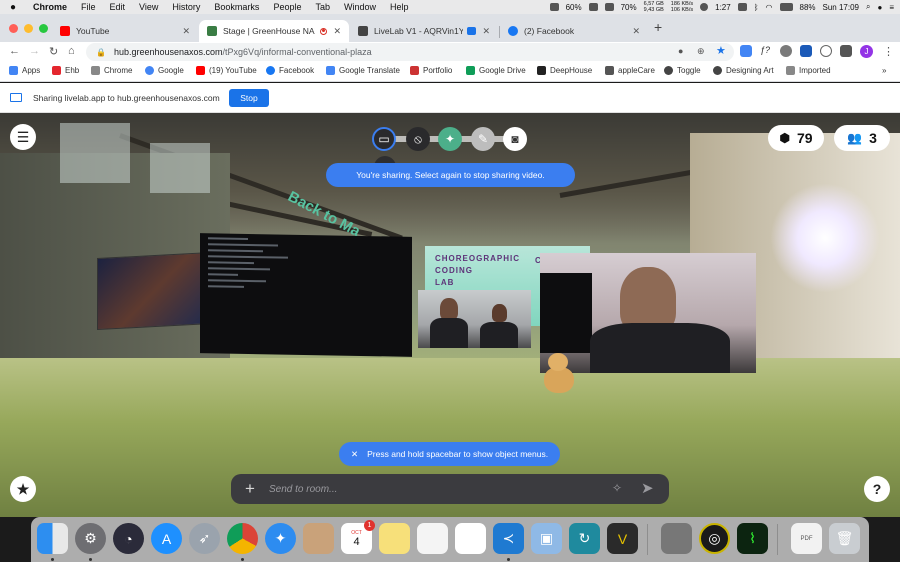 The image size is (900, 562). Describe the element at coordinates (682, 7) in the screenshot. I see `network-stats: 186 KB/s 106 KB/s` at that location.